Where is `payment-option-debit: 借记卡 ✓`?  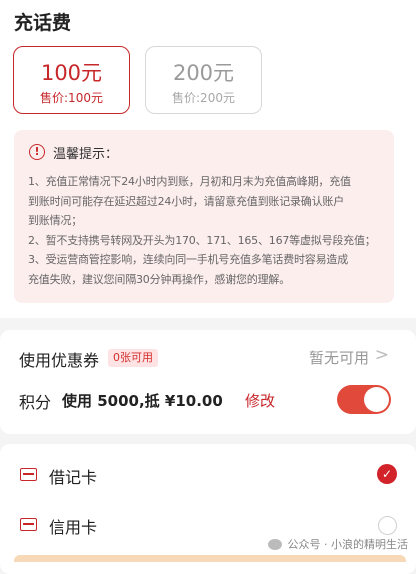 payment-option-debit: 借记卡 ✓ is located at coordinates (208, 476).